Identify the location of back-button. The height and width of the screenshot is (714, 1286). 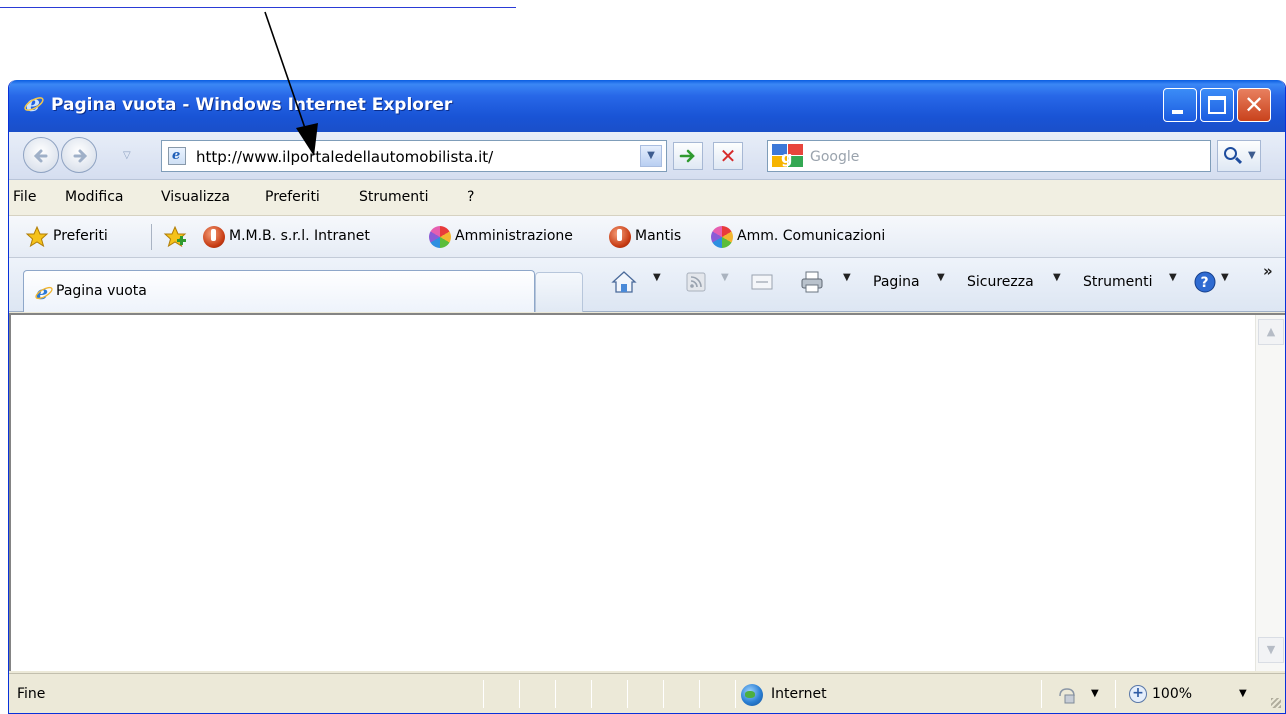
(41, 155).